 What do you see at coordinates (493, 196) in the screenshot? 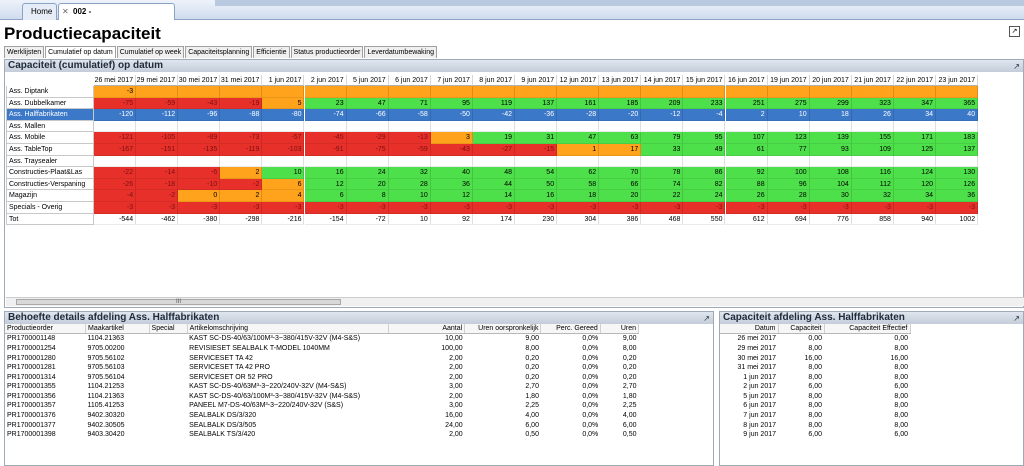
I see `grid-cell: 14` at bounding box center [493, 196].